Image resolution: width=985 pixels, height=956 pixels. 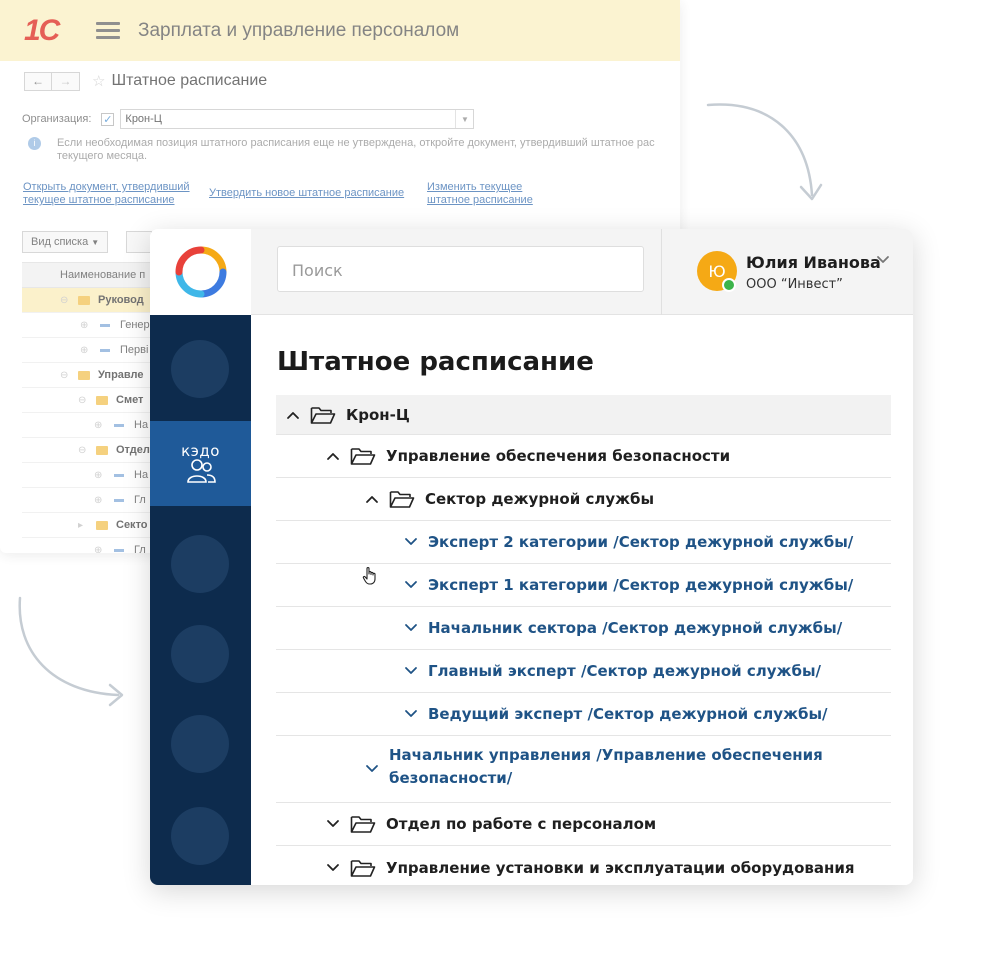 I want to click on bg-org-row: Организация: ✓ Крон-Ц ▼, so click(x=351, y=119).